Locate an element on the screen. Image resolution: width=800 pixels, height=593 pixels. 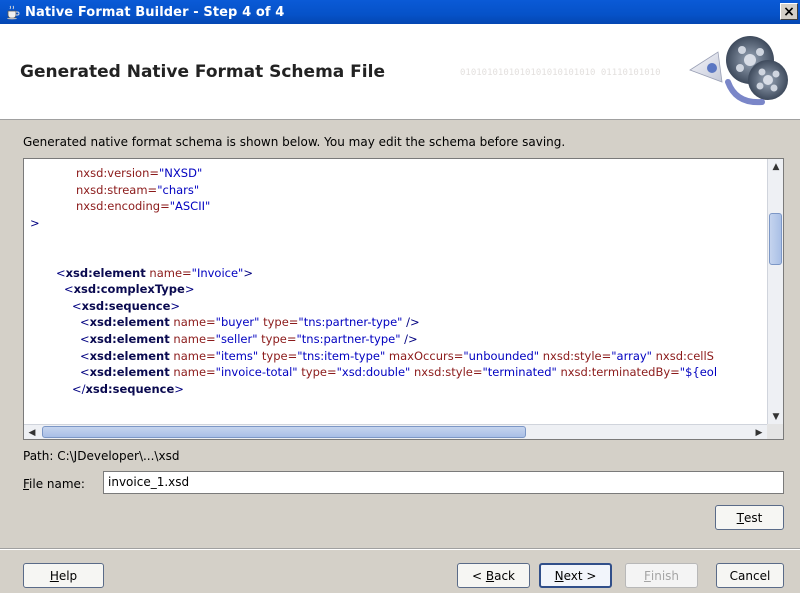
file-name-label: File name: is located at coordinates (54, 484).